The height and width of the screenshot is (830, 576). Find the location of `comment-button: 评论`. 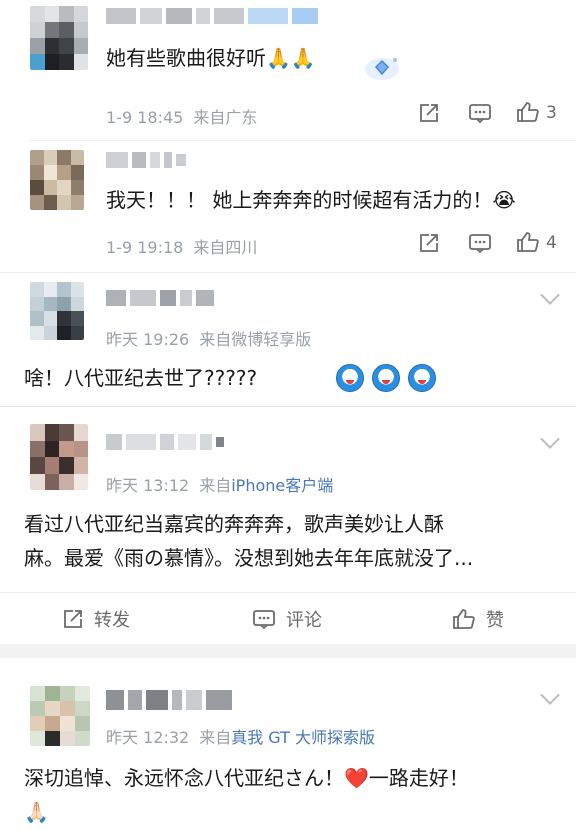

comment-button: 评论 is located at coordinates (287, 619).